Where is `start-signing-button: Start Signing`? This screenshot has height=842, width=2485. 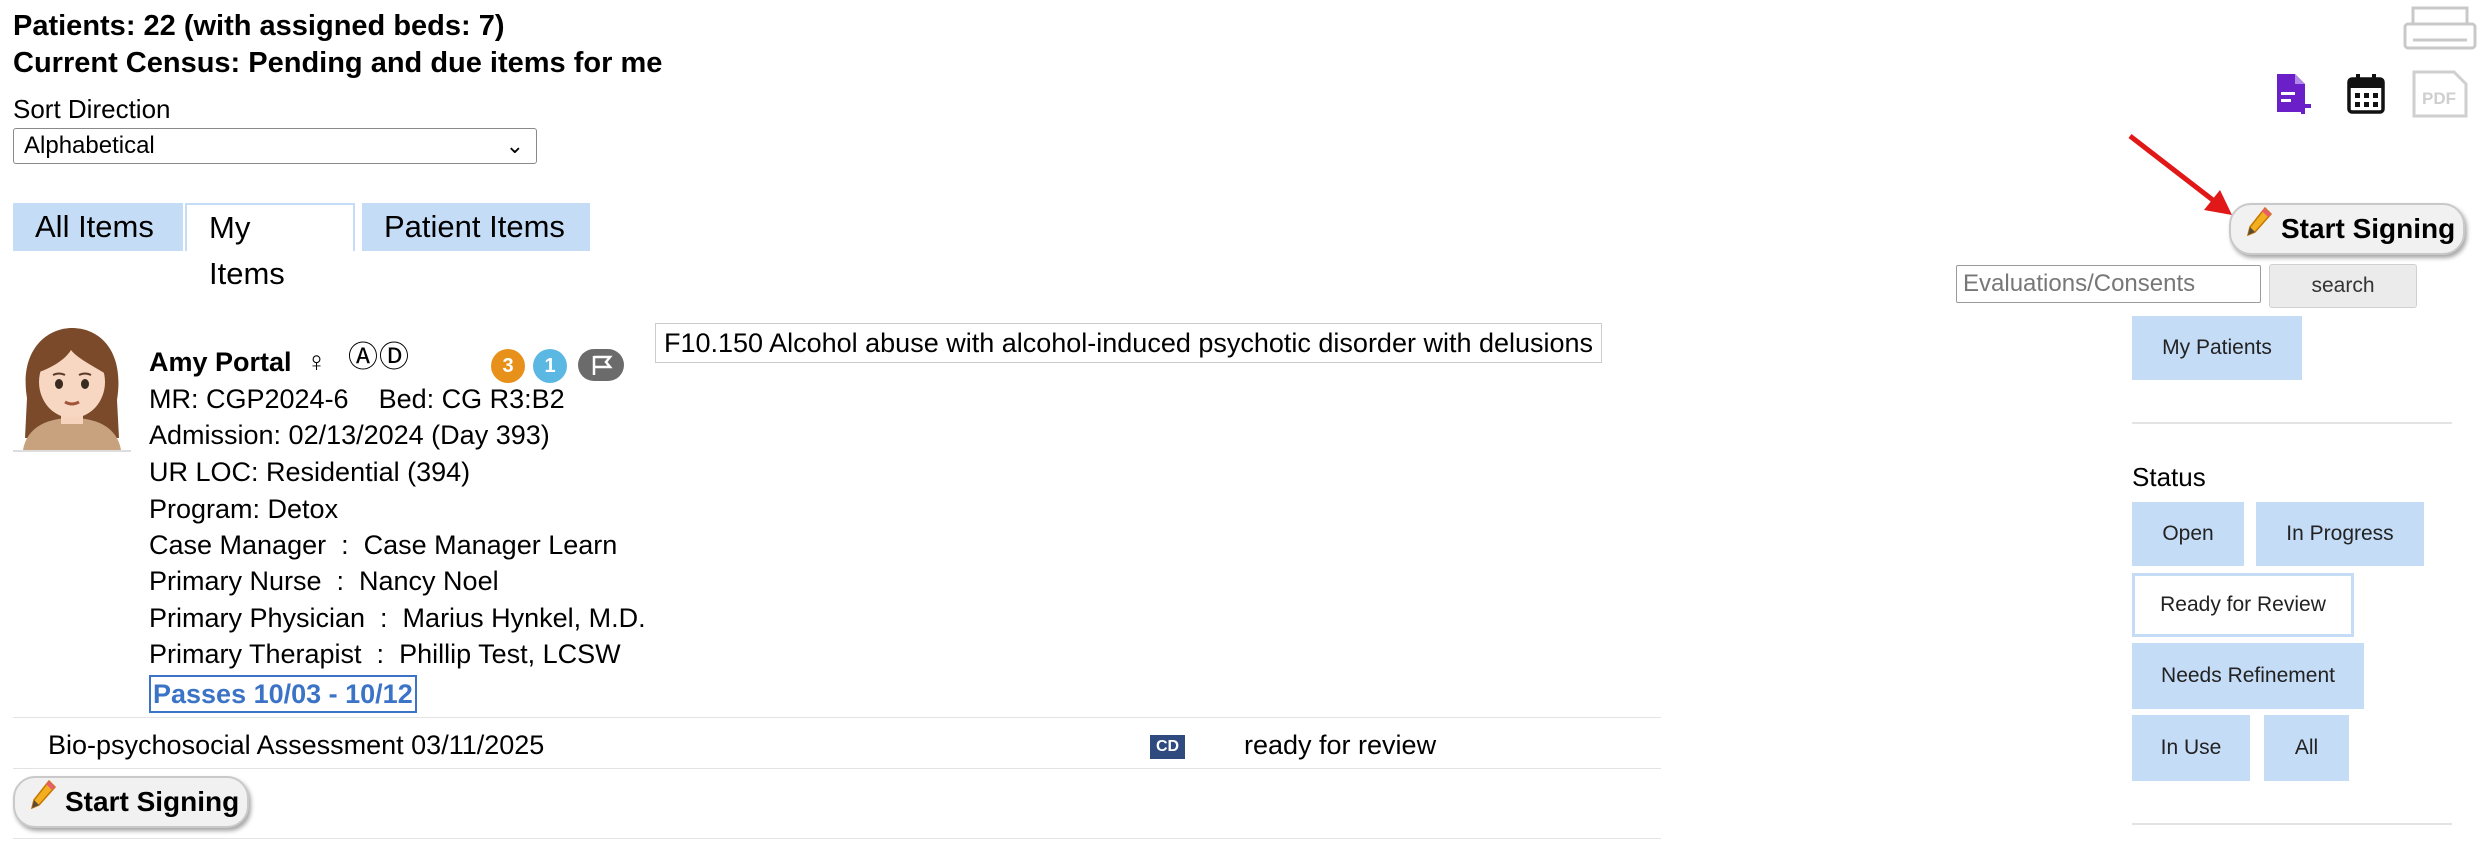 start-signing-button: Start Signing is located at coordinates (2347, 229).